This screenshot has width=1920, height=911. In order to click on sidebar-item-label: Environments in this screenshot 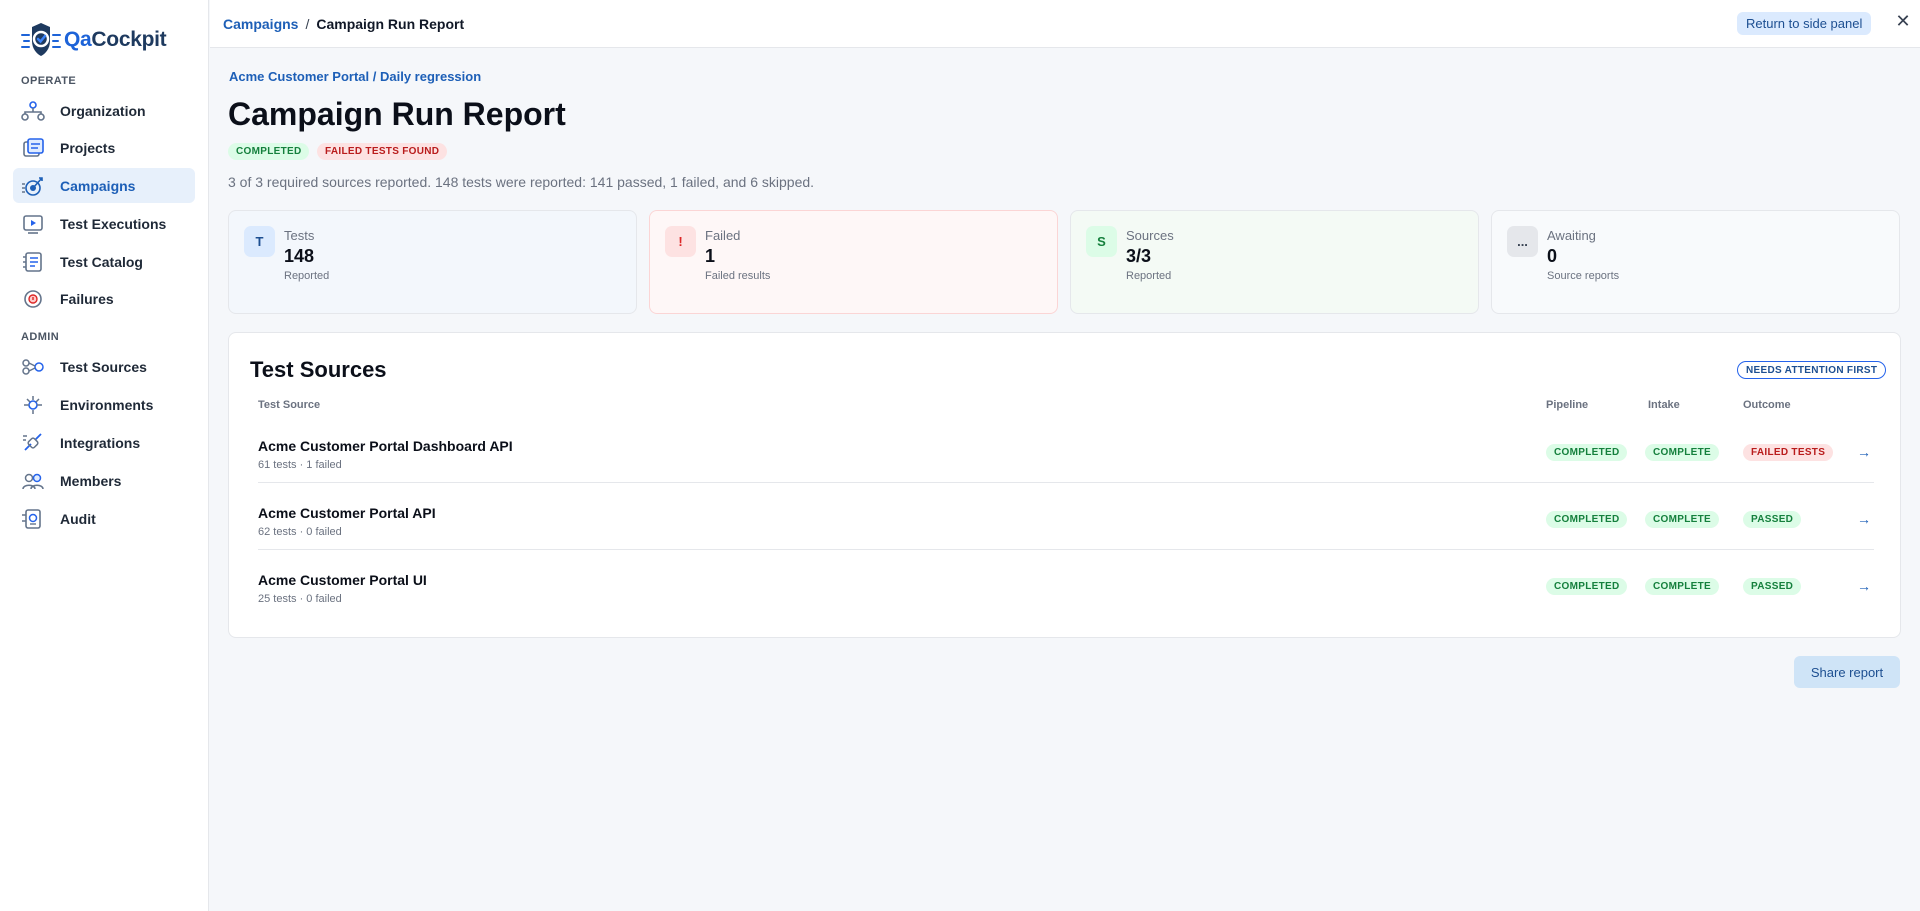, I will do `click(107, 404)`.